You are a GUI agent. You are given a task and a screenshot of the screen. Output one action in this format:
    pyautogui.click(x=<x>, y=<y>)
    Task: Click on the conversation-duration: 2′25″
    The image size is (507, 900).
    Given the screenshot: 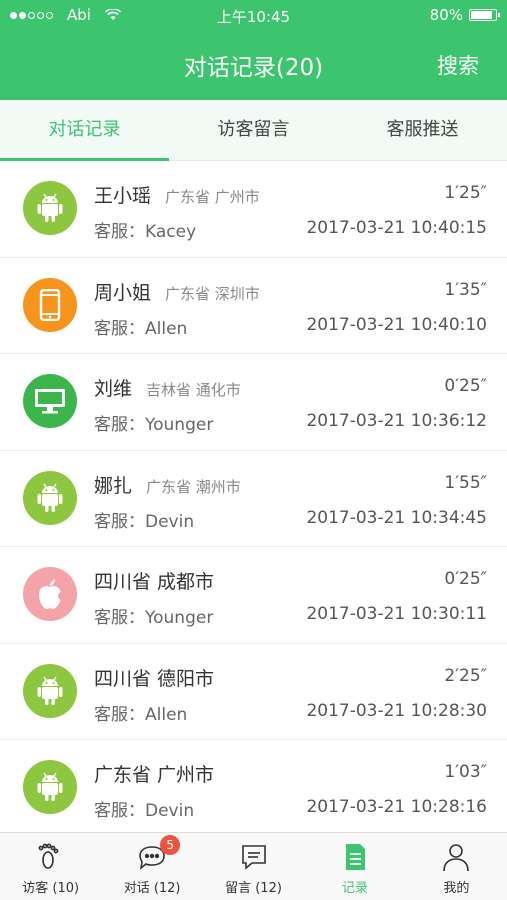 What is the action you would take?
    pyautogui.click(x=465, y=675)
    